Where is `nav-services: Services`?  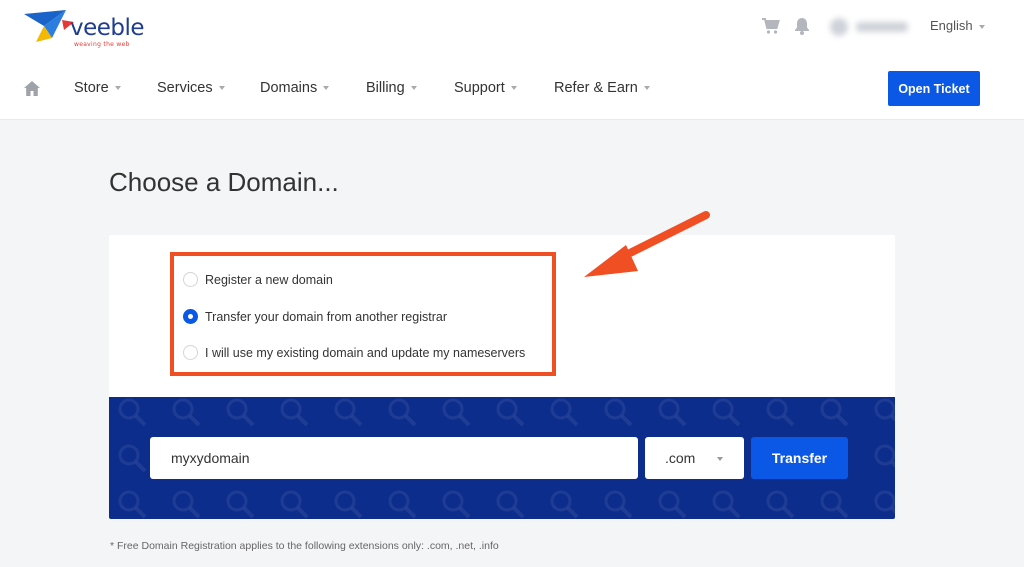 nav-services: Services is located at coordinates (191, 88).